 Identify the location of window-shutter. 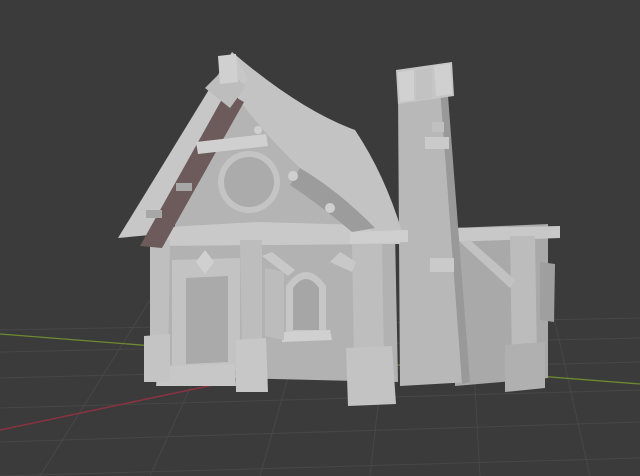
(274, 304).